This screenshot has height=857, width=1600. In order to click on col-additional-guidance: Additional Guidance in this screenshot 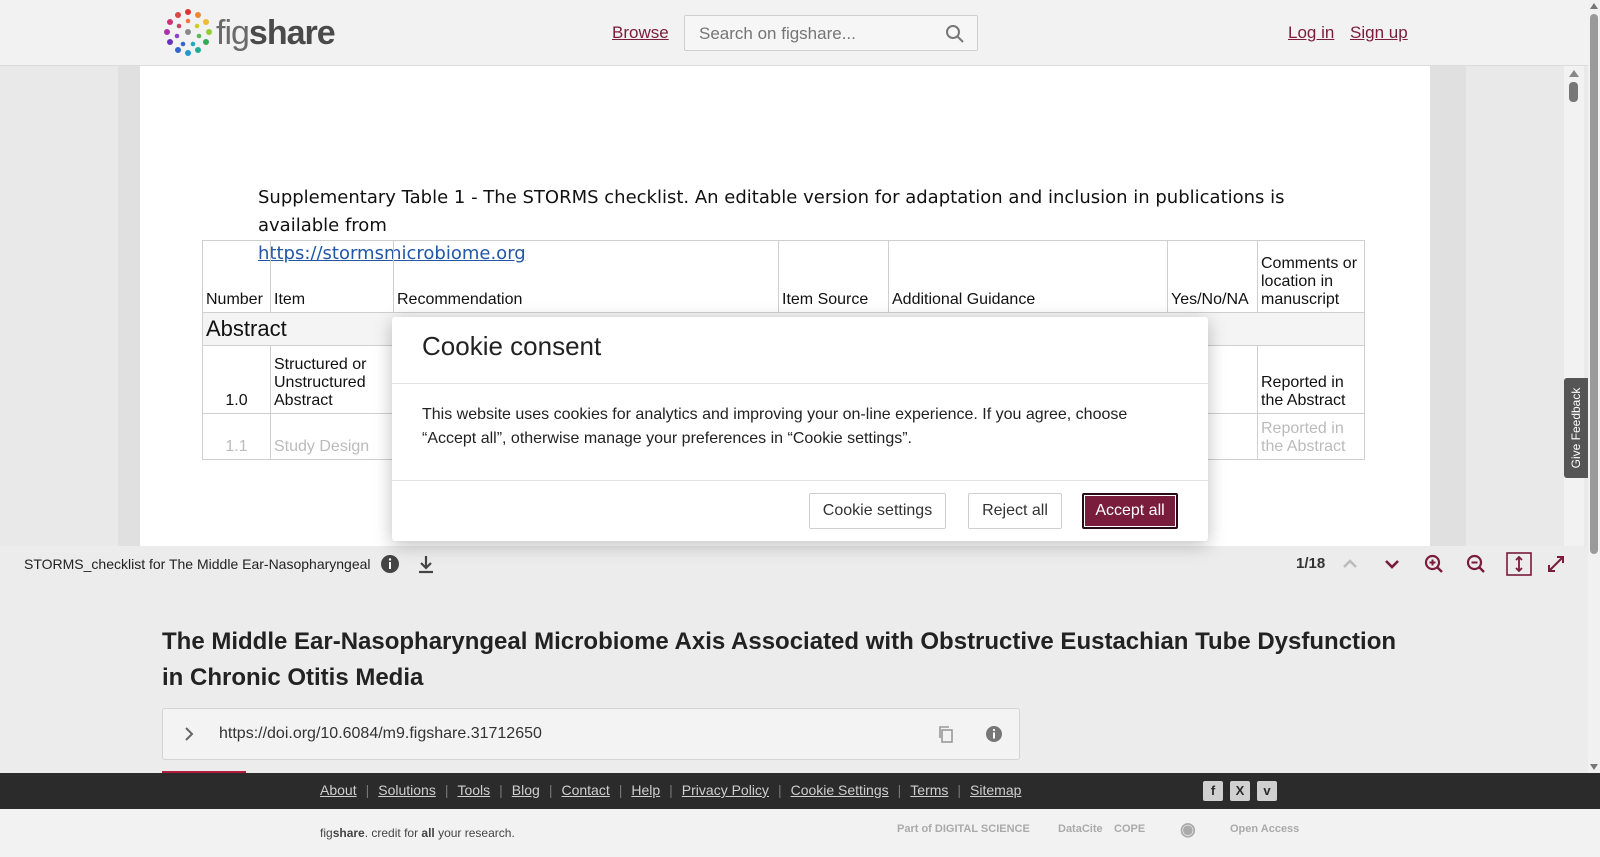, I will do `click(1028, 276)`.